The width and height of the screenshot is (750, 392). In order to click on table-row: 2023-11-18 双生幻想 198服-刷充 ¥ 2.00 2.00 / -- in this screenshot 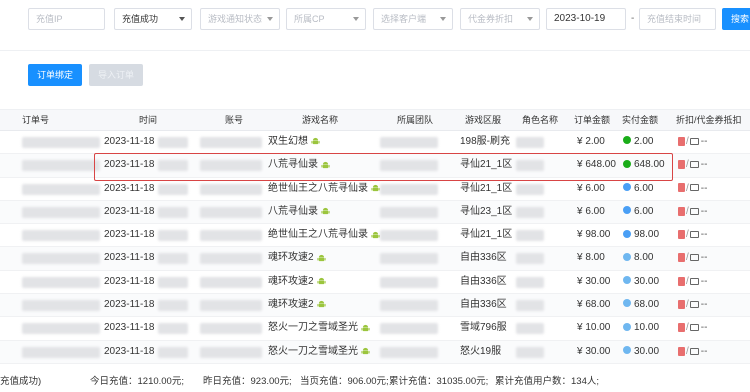, I will do `click(375, 143)`.